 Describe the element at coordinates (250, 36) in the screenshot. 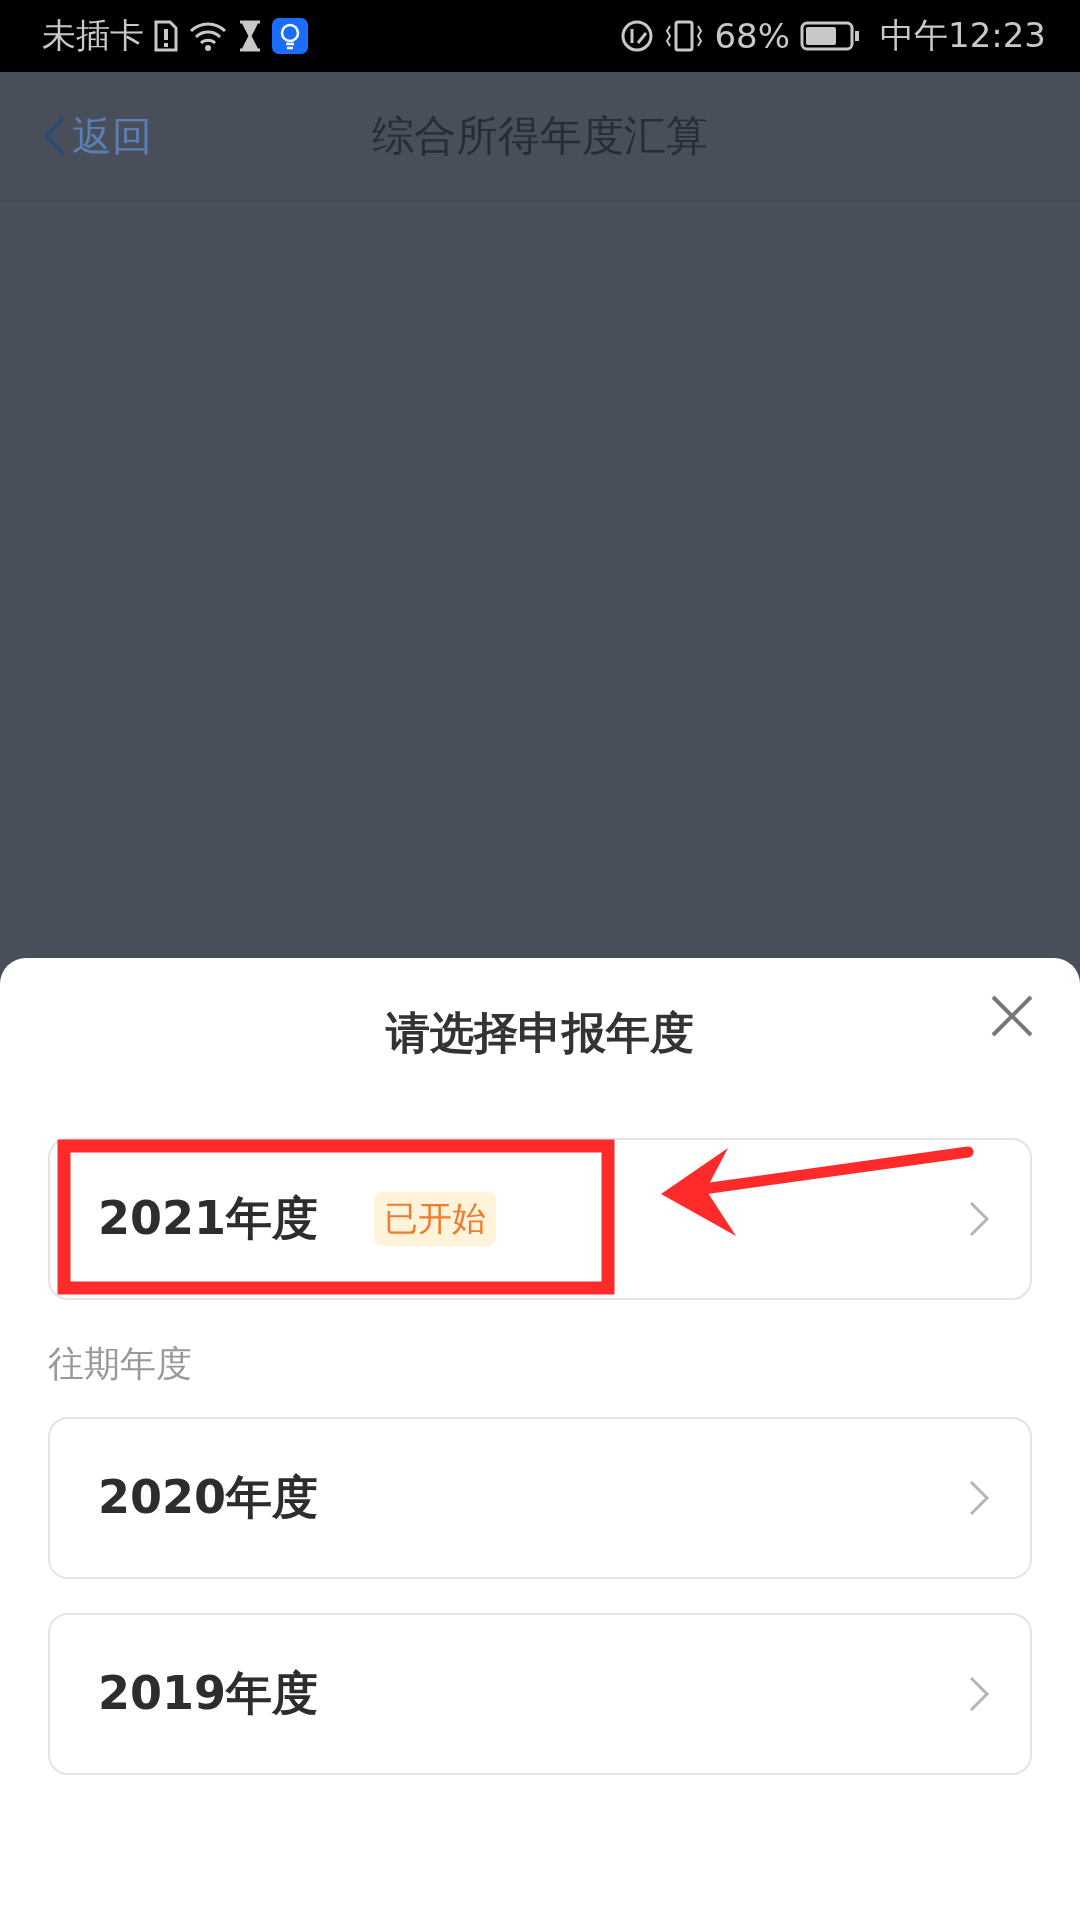

I see `hourglass-icon` at that location.